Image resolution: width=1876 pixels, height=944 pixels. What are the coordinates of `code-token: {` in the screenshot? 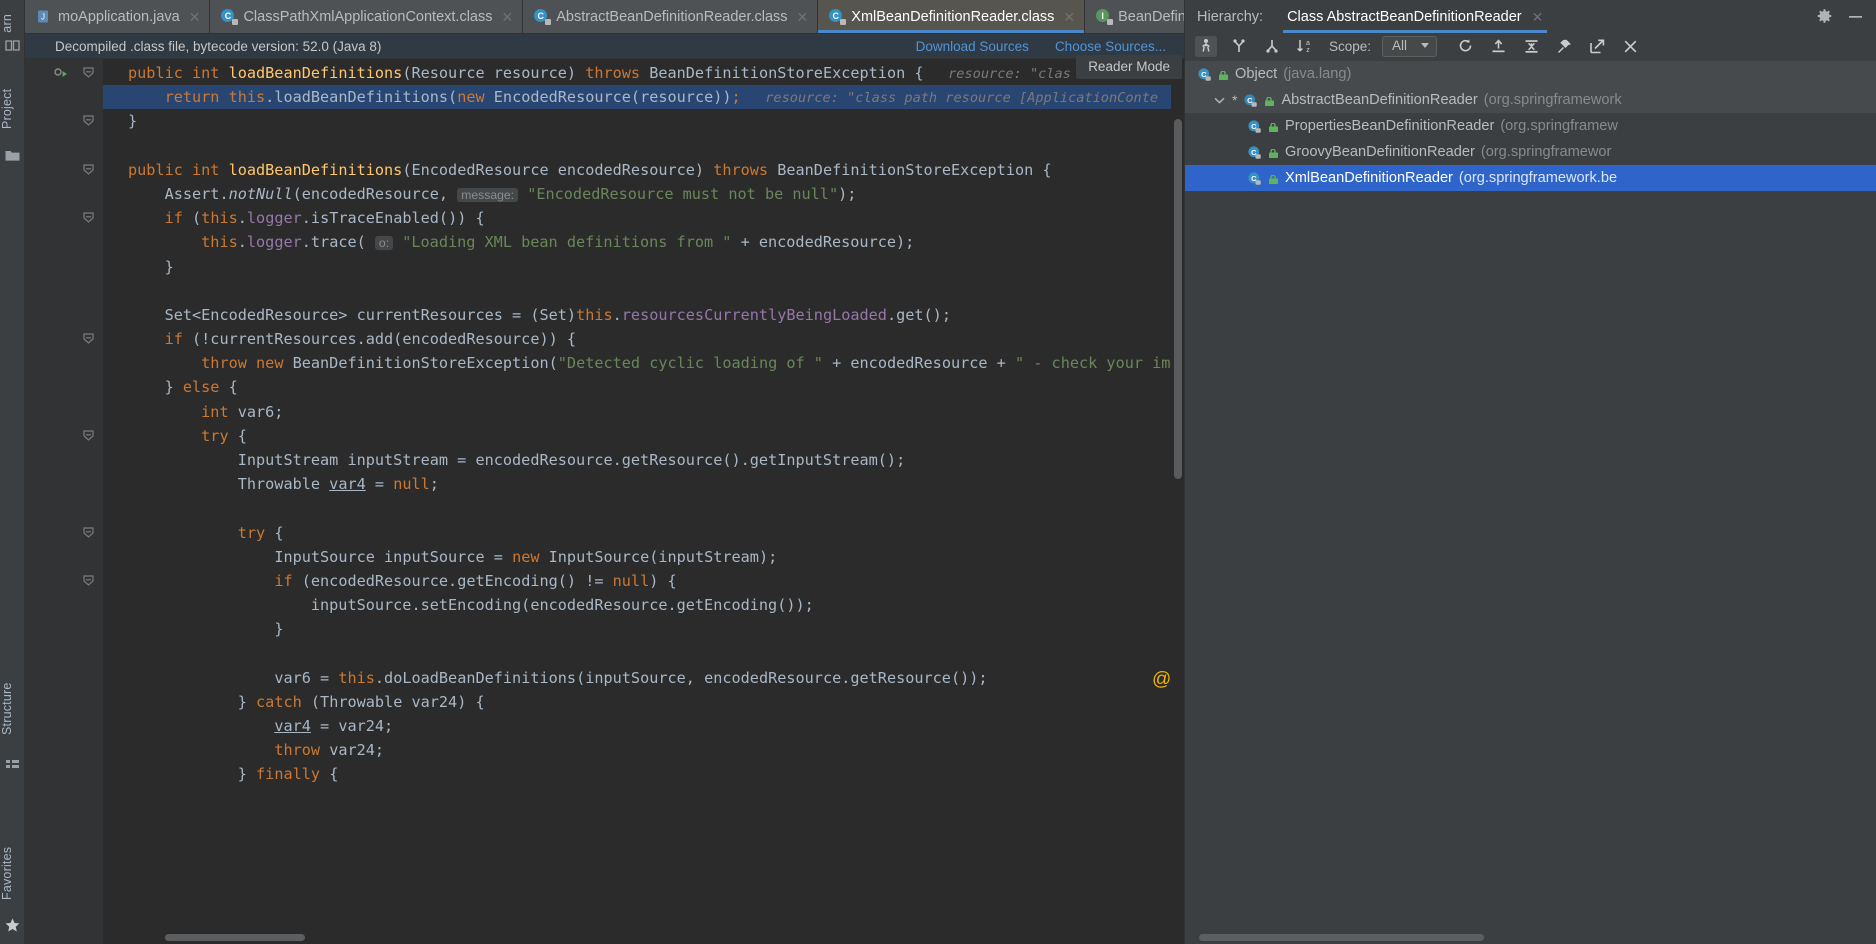 It's located at (279, 532).